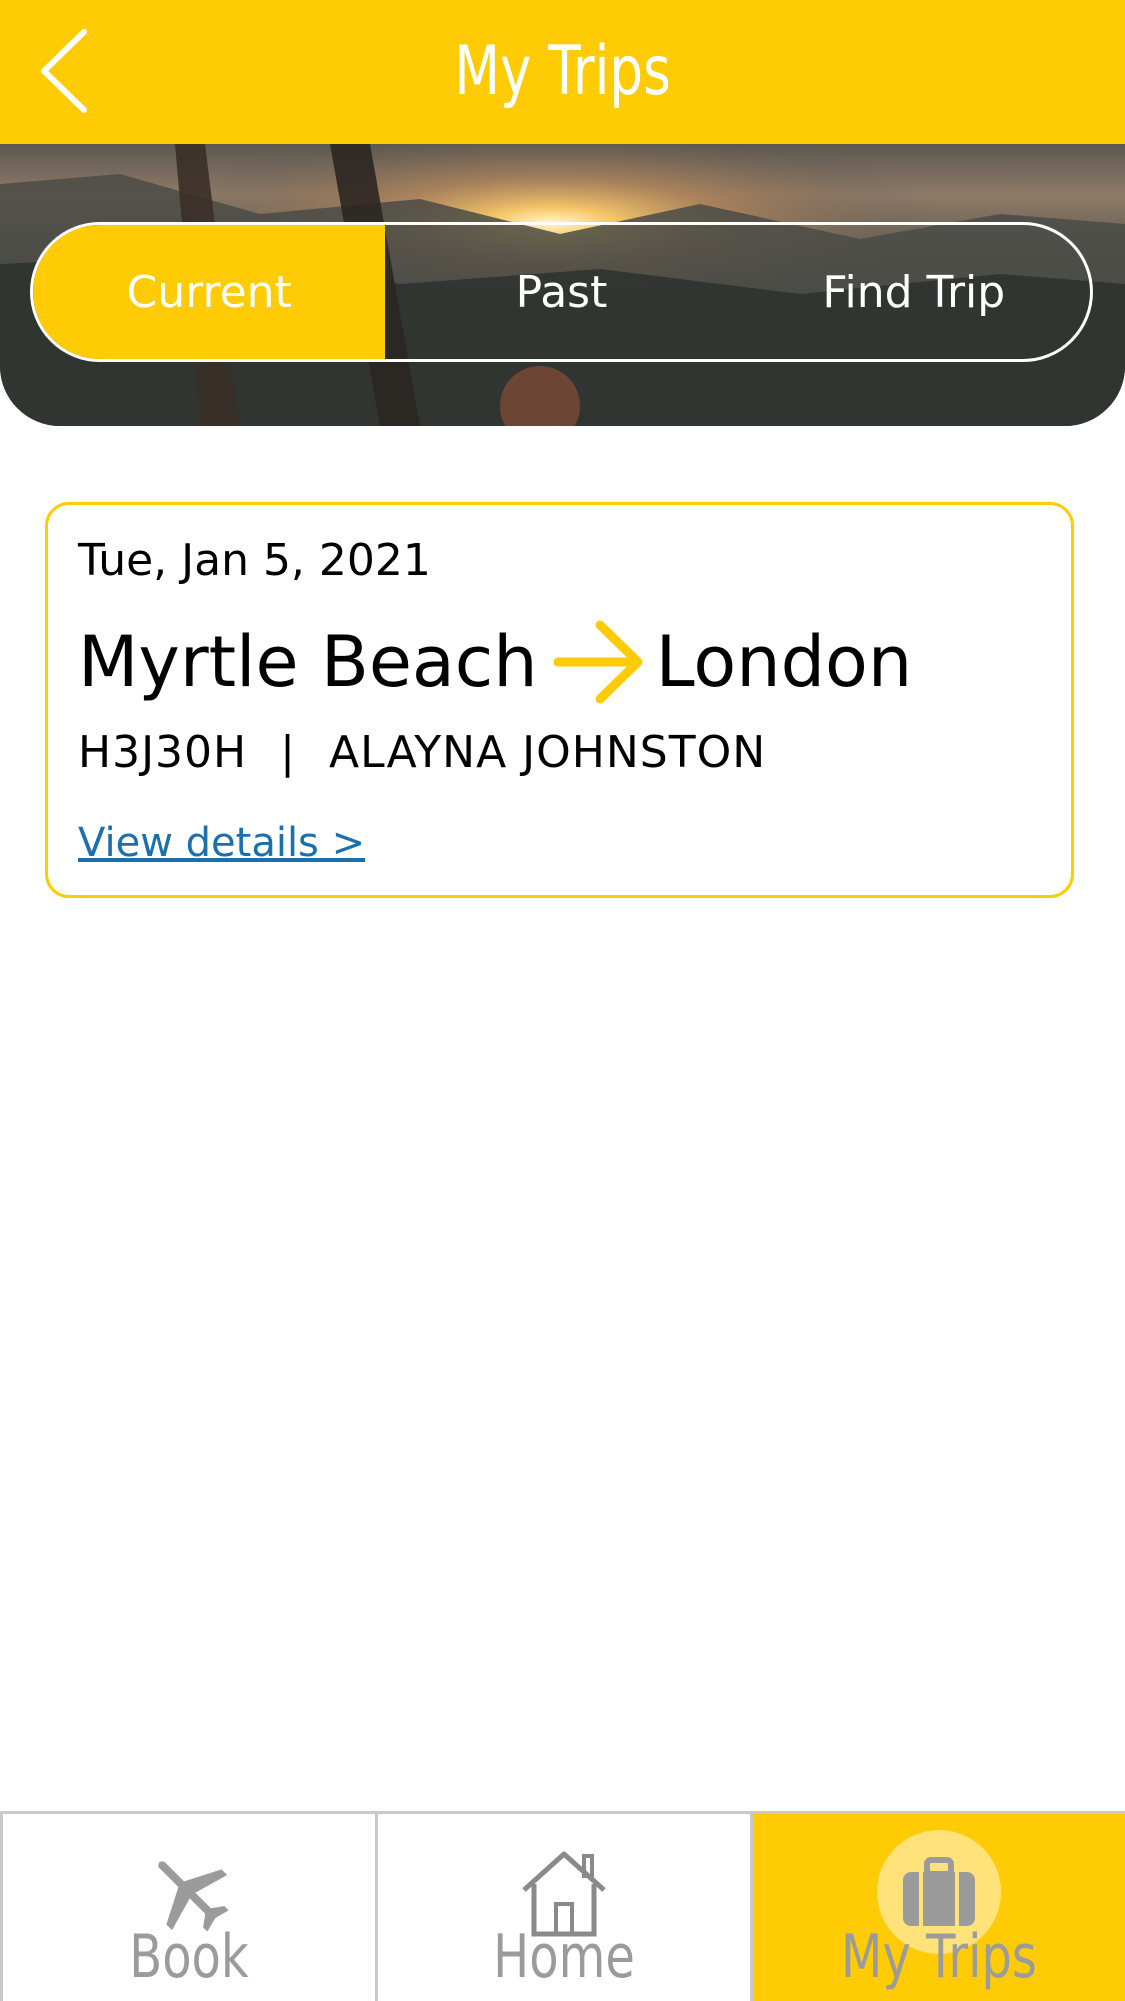  I want to click on origin-city: Myrtle Beach, so click(308, 662).